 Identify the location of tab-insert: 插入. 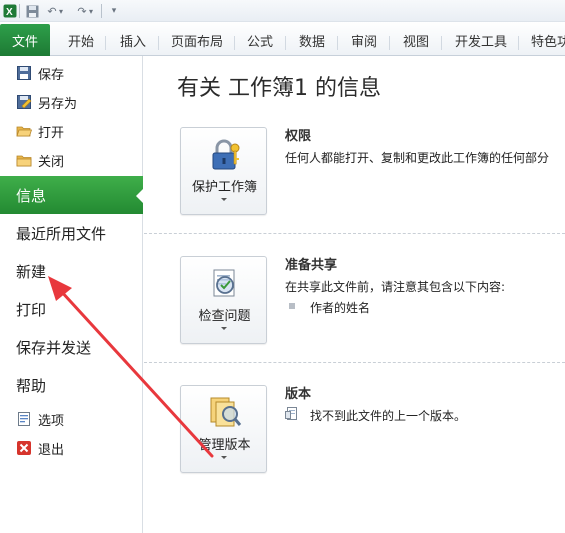
(133, 40).